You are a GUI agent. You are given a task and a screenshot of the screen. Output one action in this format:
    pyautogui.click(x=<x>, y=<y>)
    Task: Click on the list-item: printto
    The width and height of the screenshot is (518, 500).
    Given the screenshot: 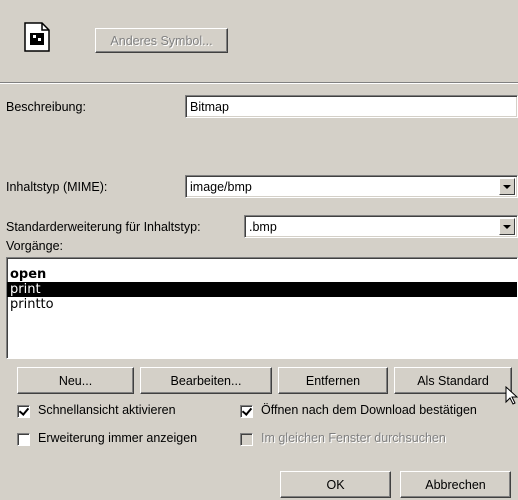 What is the action you would take?
    pyautogui.click(x=262, y=304)
    